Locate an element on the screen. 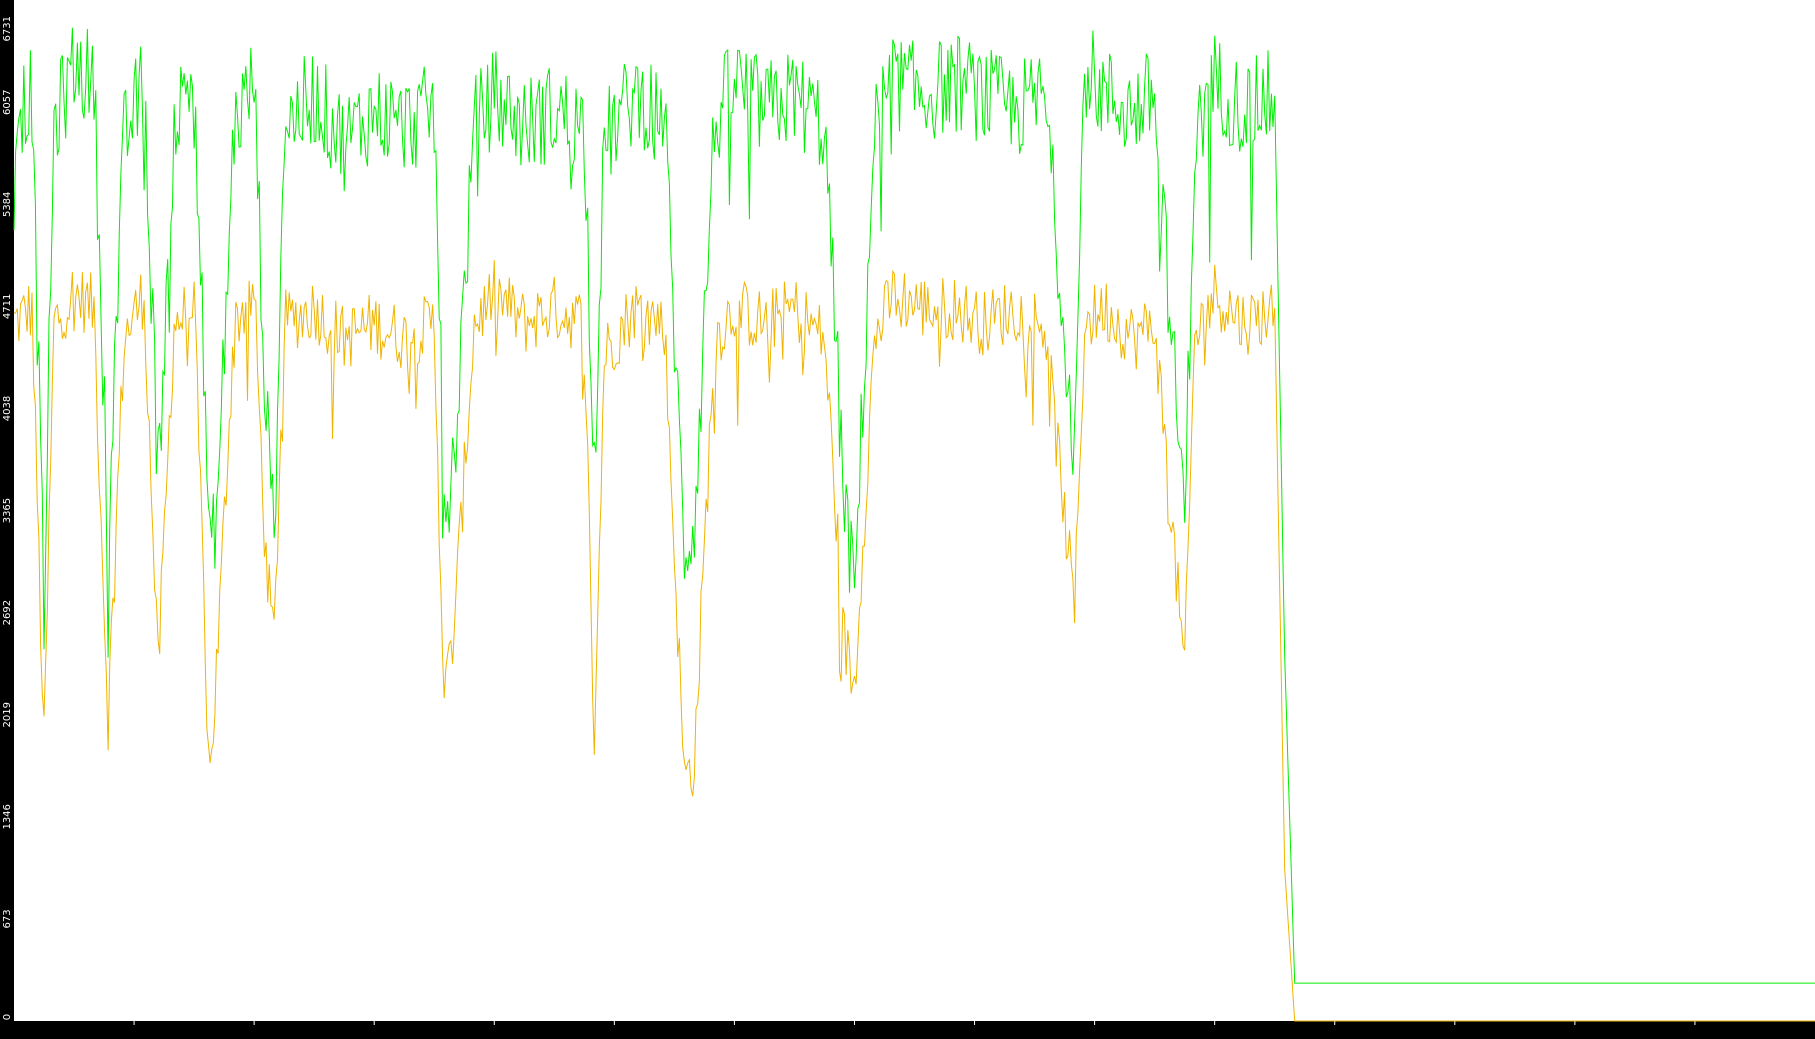 The image size is (1815, 1039). x-tick-label: 14:11 is located at coordinates (1334, 1032).